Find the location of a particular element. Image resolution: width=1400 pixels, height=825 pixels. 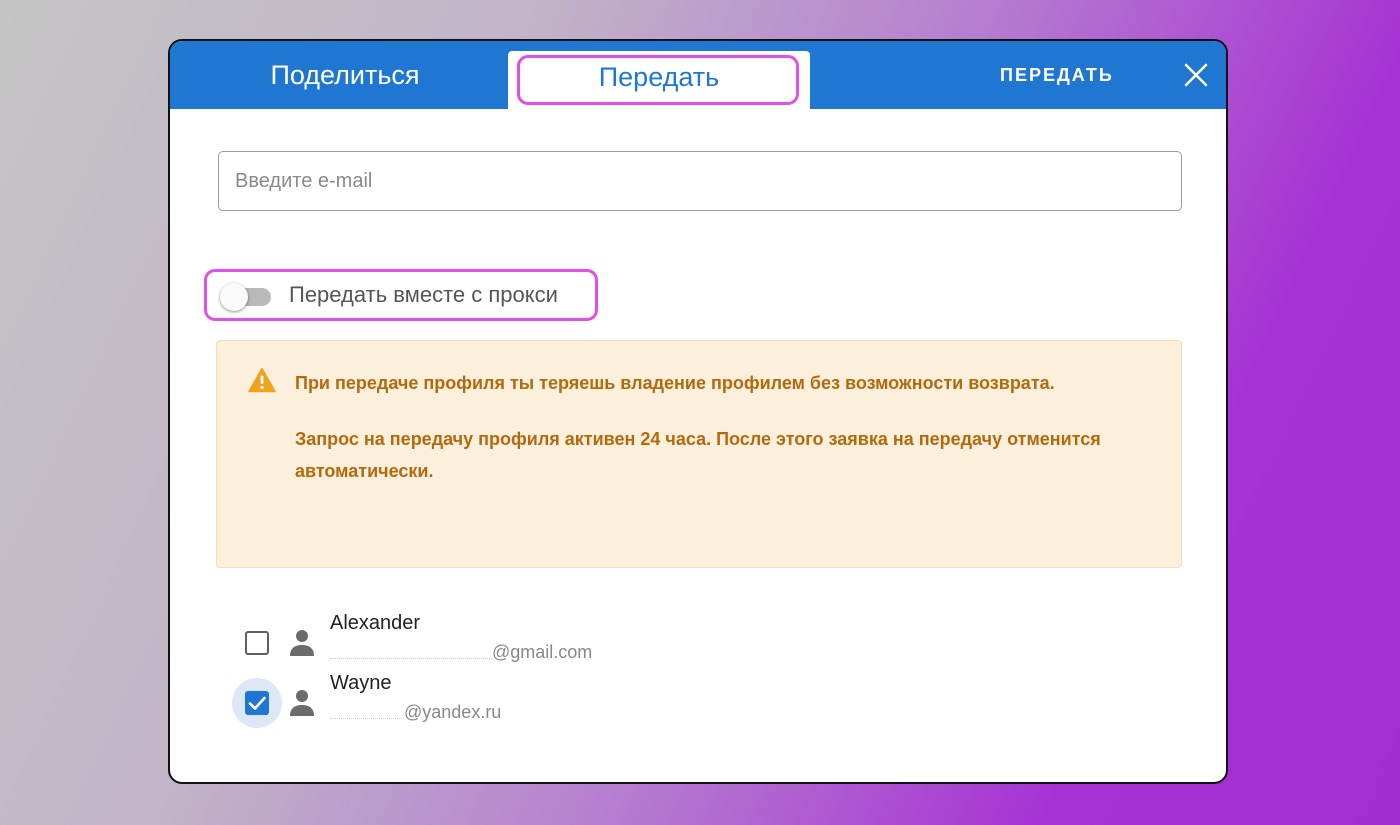

close-icon is located at coordinates (1196, 75).